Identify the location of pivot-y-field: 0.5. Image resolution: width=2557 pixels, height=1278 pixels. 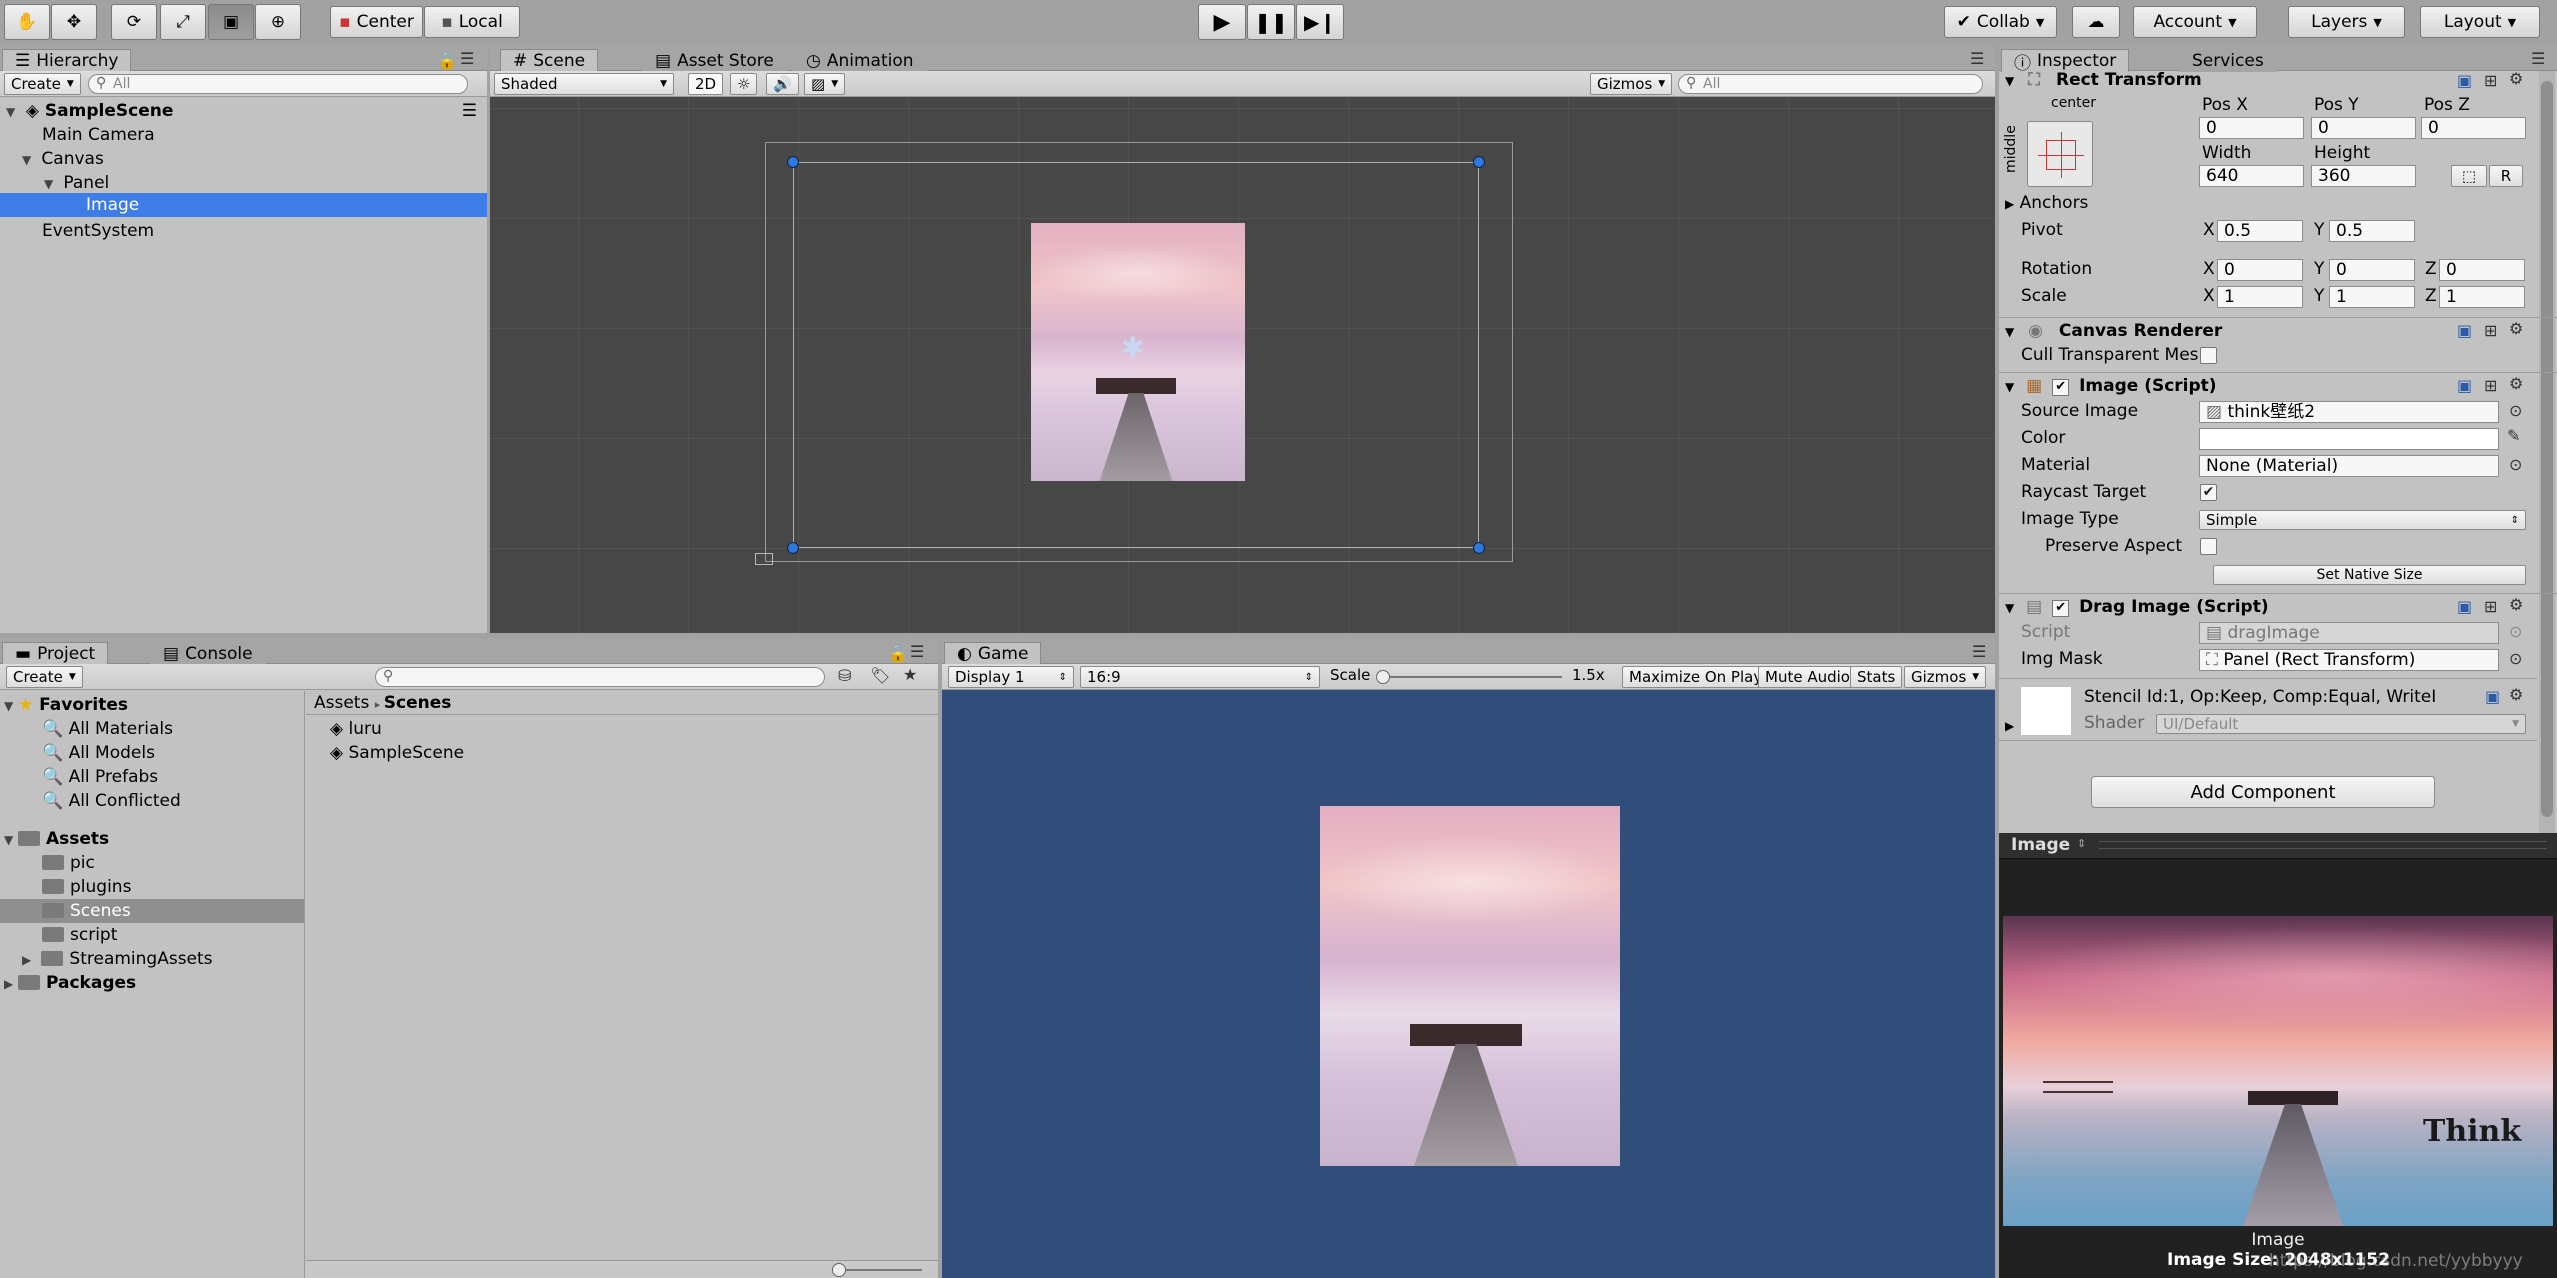
(2372, 231).